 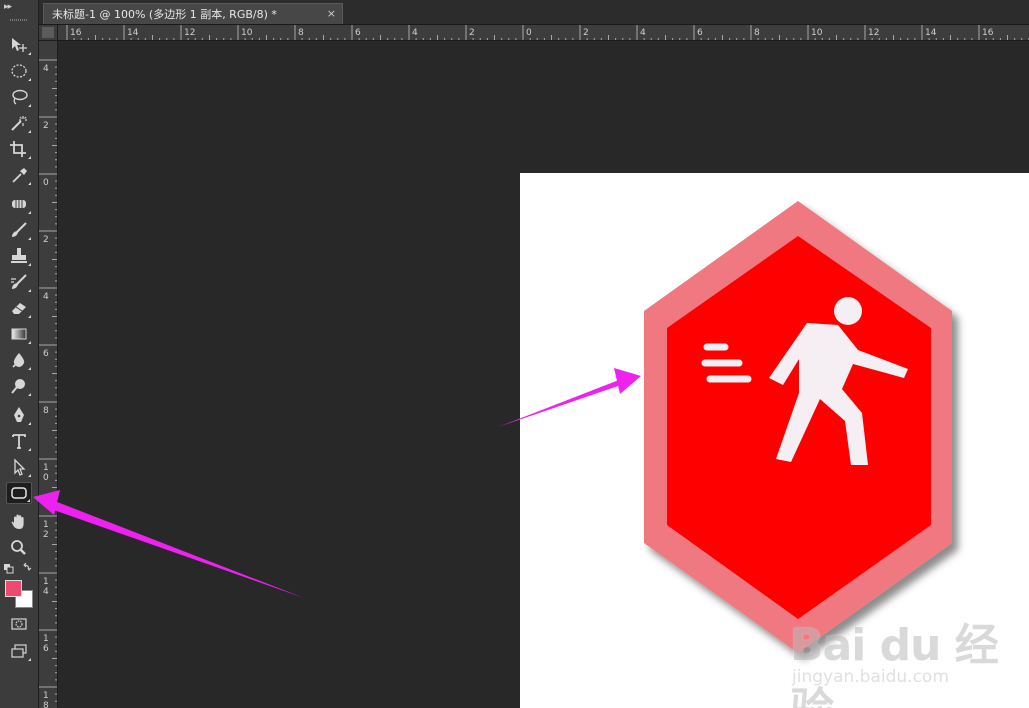 I want to click on document-tab-title: 未标题-1 @ 100% (多边形 1 副本, RGB/8) *, so click(x=164, y=14).